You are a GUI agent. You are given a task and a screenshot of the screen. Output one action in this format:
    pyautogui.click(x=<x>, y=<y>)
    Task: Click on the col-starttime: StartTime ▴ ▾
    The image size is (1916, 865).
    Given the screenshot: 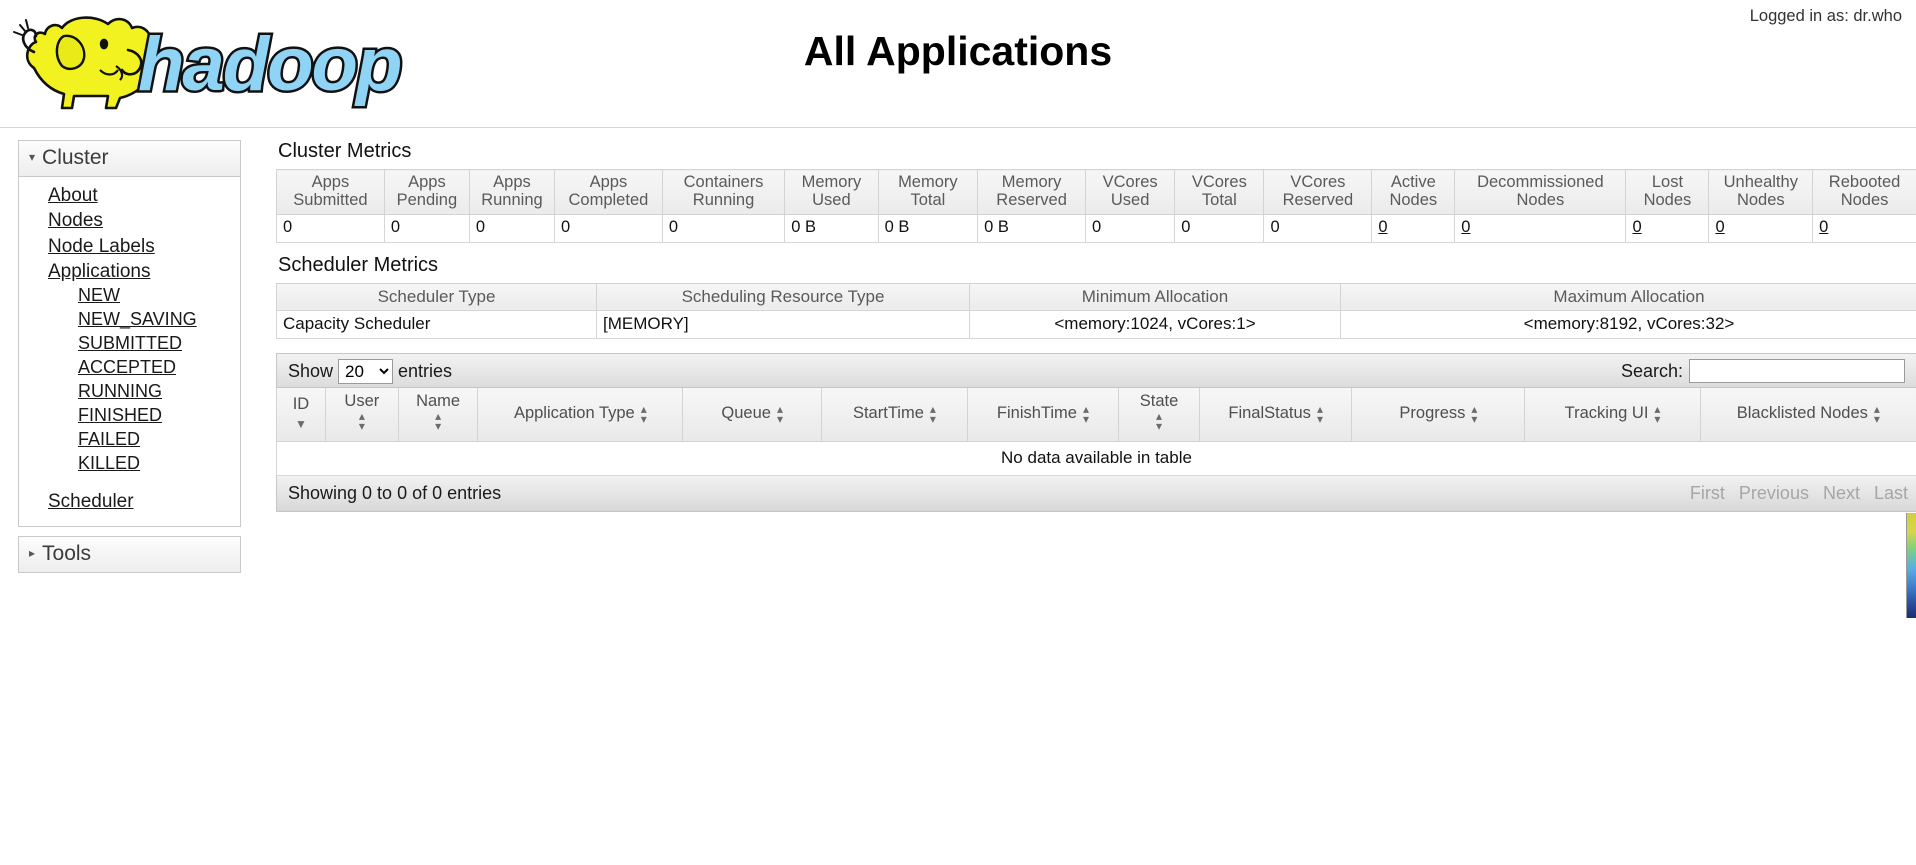 What is the action you would take?
    pyautogui.click(x=894, y=415)
    